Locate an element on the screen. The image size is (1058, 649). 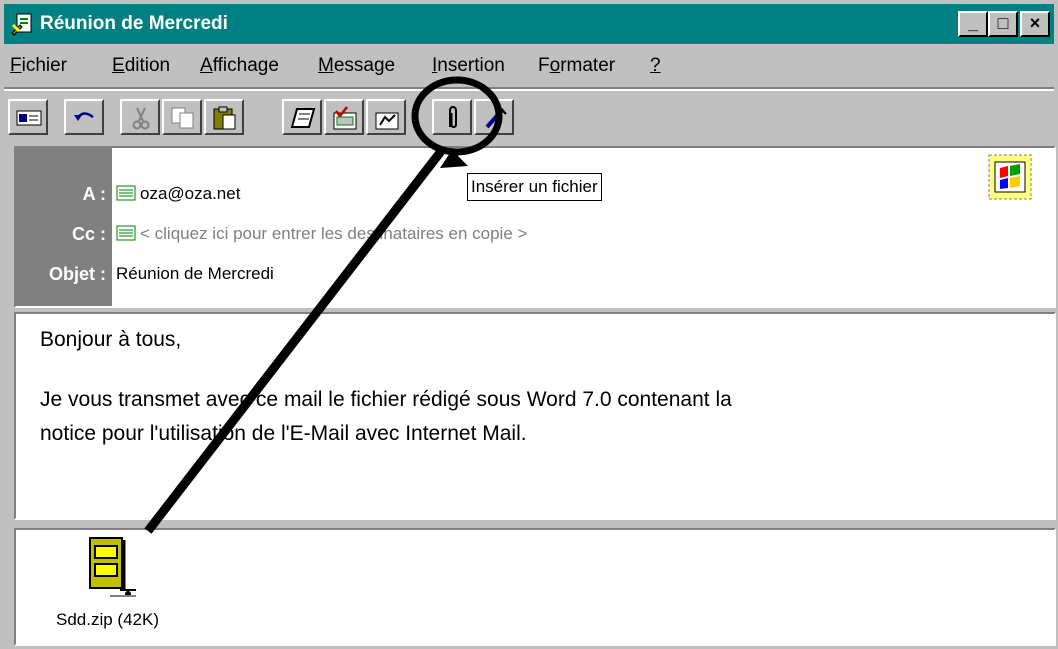
header-labels: A : Cc : Objet : is located at coordinates (64, 227).